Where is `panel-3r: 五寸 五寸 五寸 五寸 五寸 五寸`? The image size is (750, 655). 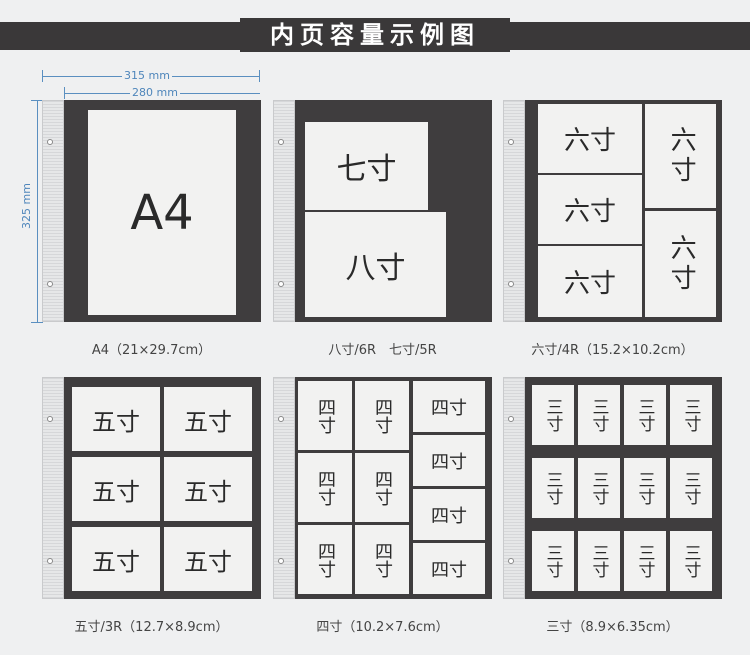 panel-3r: 五寸 五寸 五寸 五寸 五寸 五寸 is located at coordinates (151, 488).